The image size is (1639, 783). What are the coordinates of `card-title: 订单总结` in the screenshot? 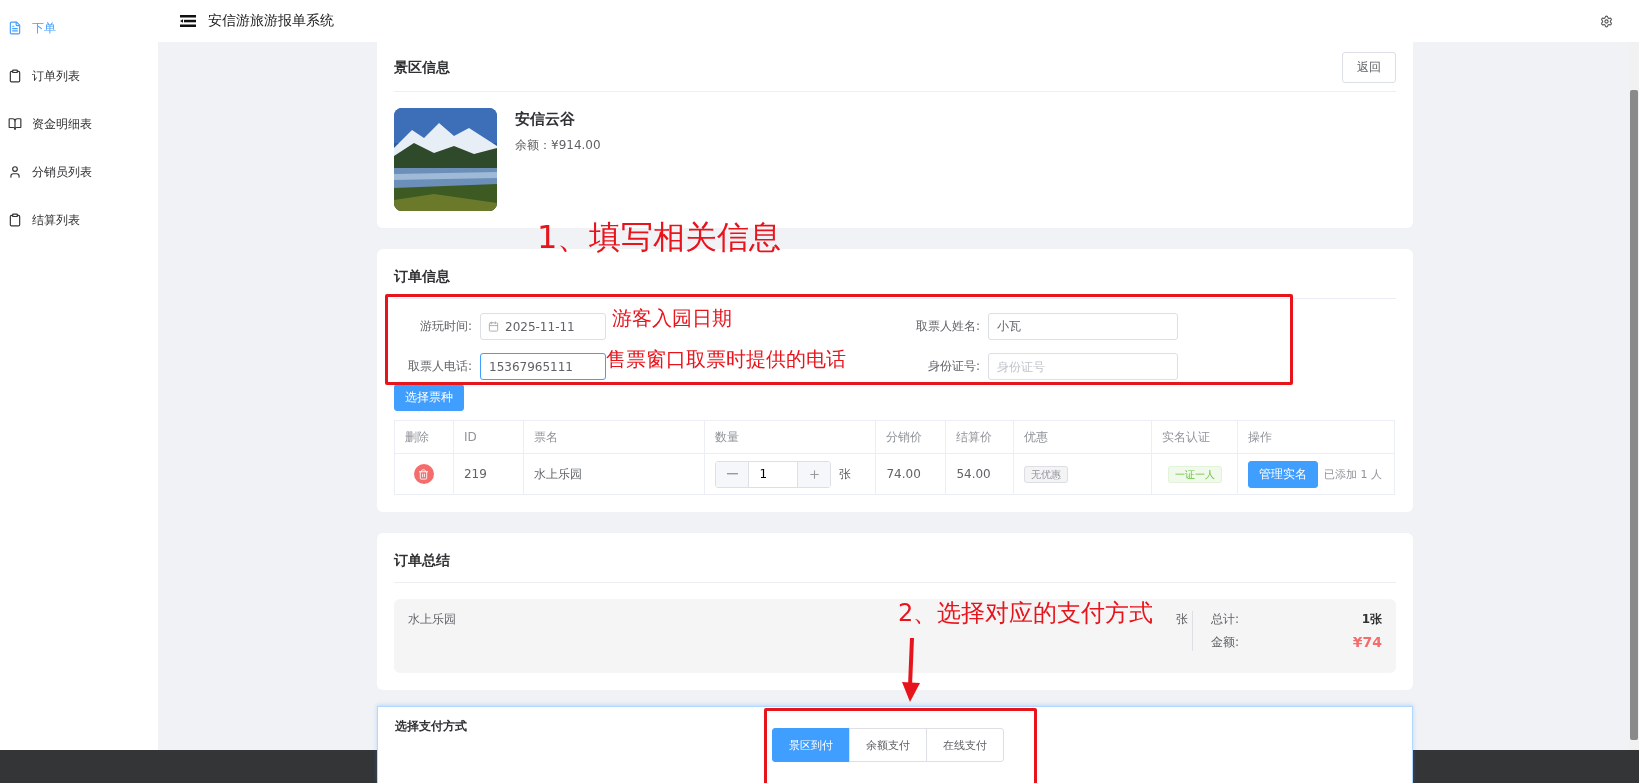 It's located at (422, 560).